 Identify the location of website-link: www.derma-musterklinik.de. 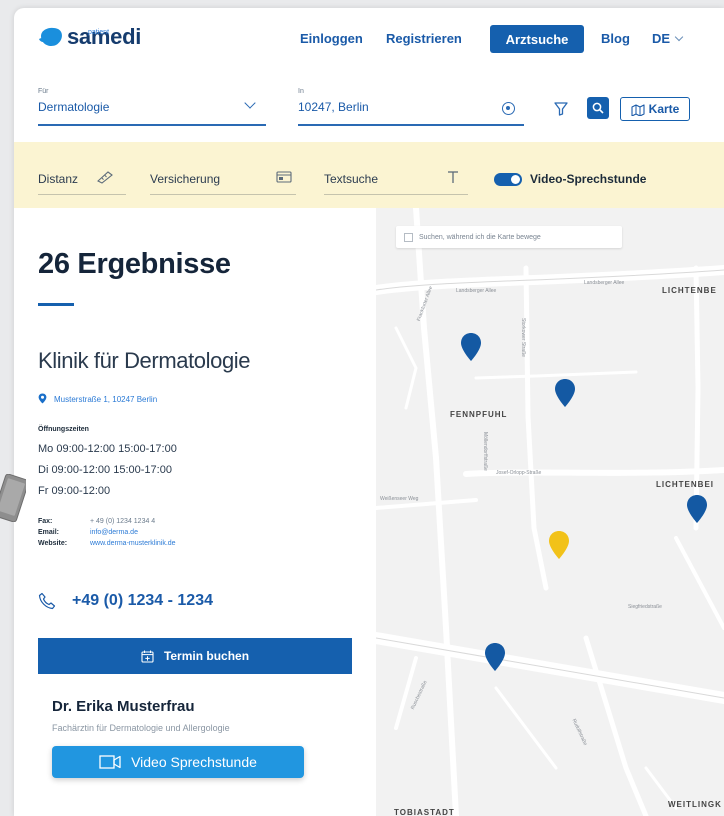
(133, 543).